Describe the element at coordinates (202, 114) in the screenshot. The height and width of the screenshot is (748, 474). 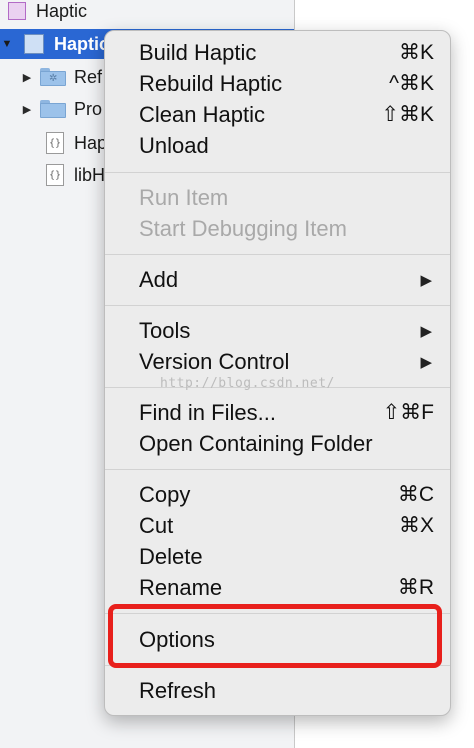
I see `menu-item-label: Clean Haptic` at that location.